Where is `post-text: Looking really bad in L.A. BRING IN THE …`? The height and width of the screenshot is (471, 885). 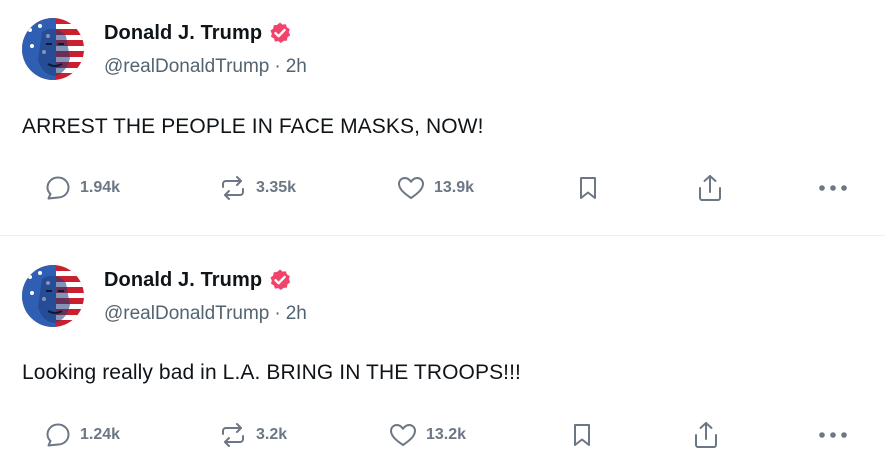 post-text: Looking really bad in L.A. BRING IN THE … is located at coordinates (271, 372).